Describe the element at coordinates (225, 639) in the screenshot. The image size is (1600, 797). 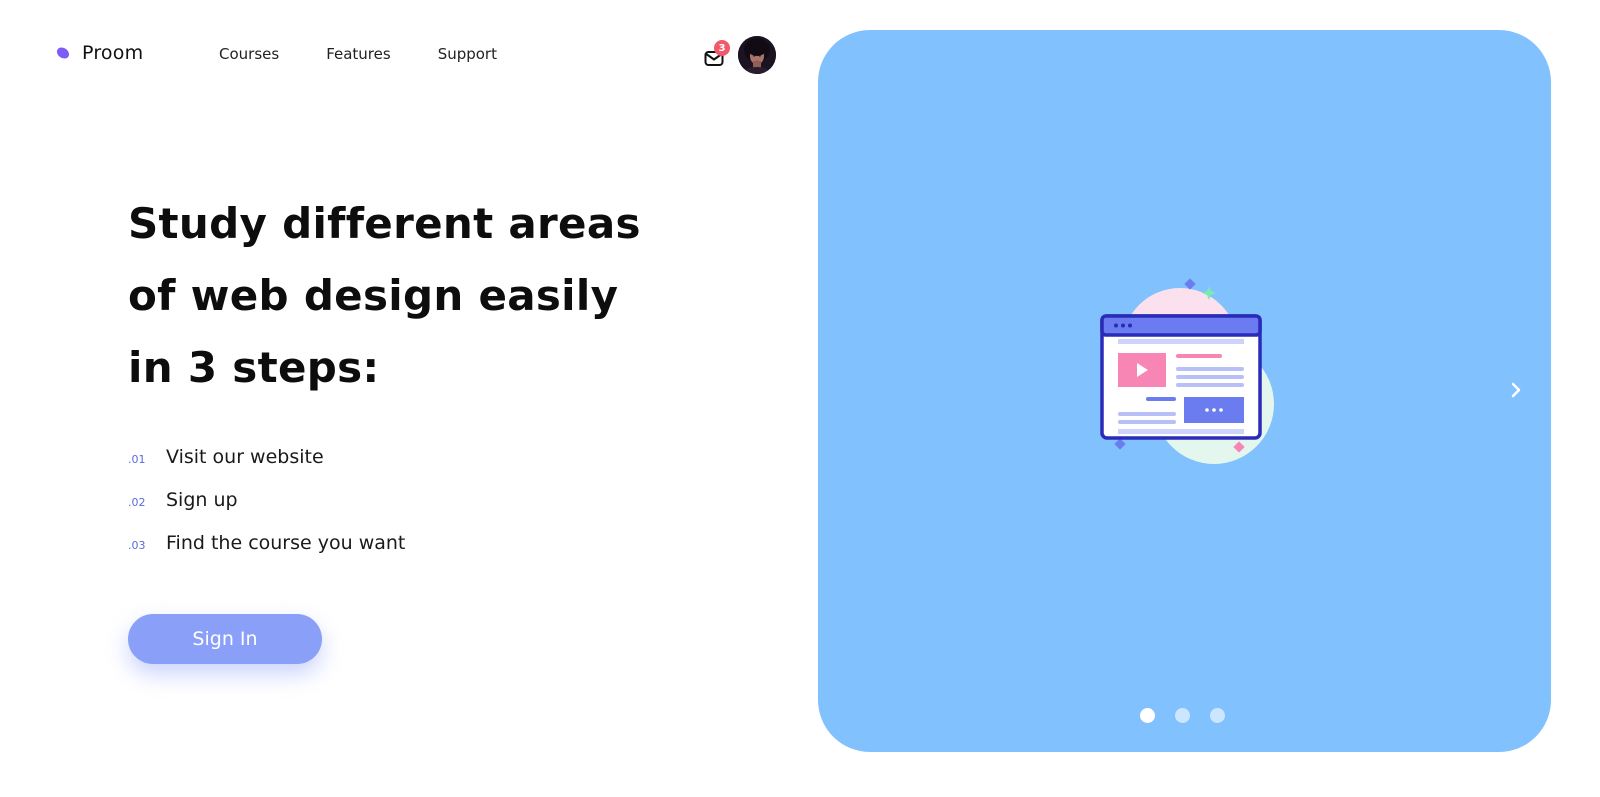
I see `sign-in-button: Sign In` at that location.